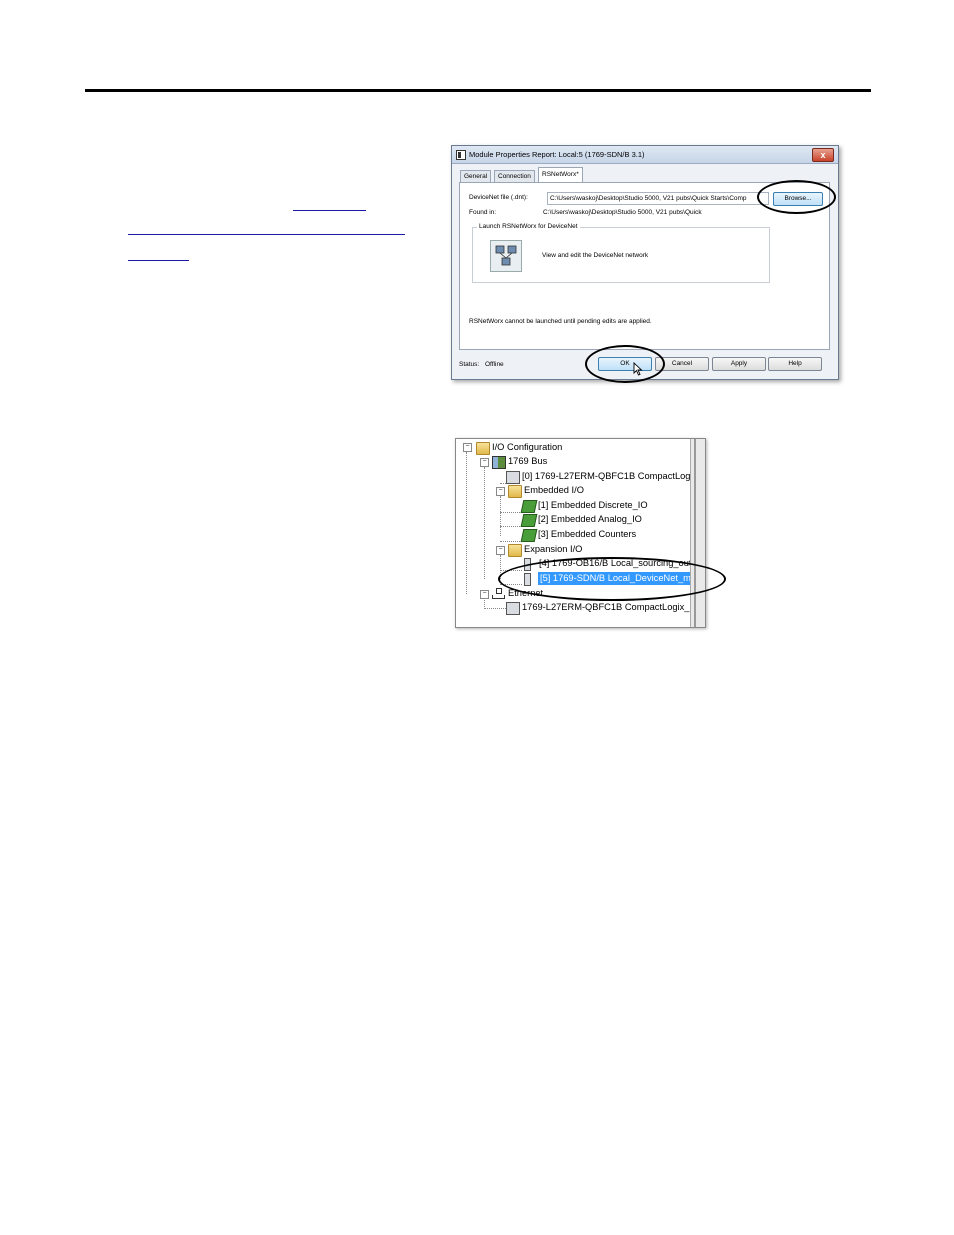 Image resolution: width=954 pixels, height=1235 pixels. What do you see at coordinates (697, 533) in the screenshot?
I see `tree-scrollbar` at bounding box center [697, 533].